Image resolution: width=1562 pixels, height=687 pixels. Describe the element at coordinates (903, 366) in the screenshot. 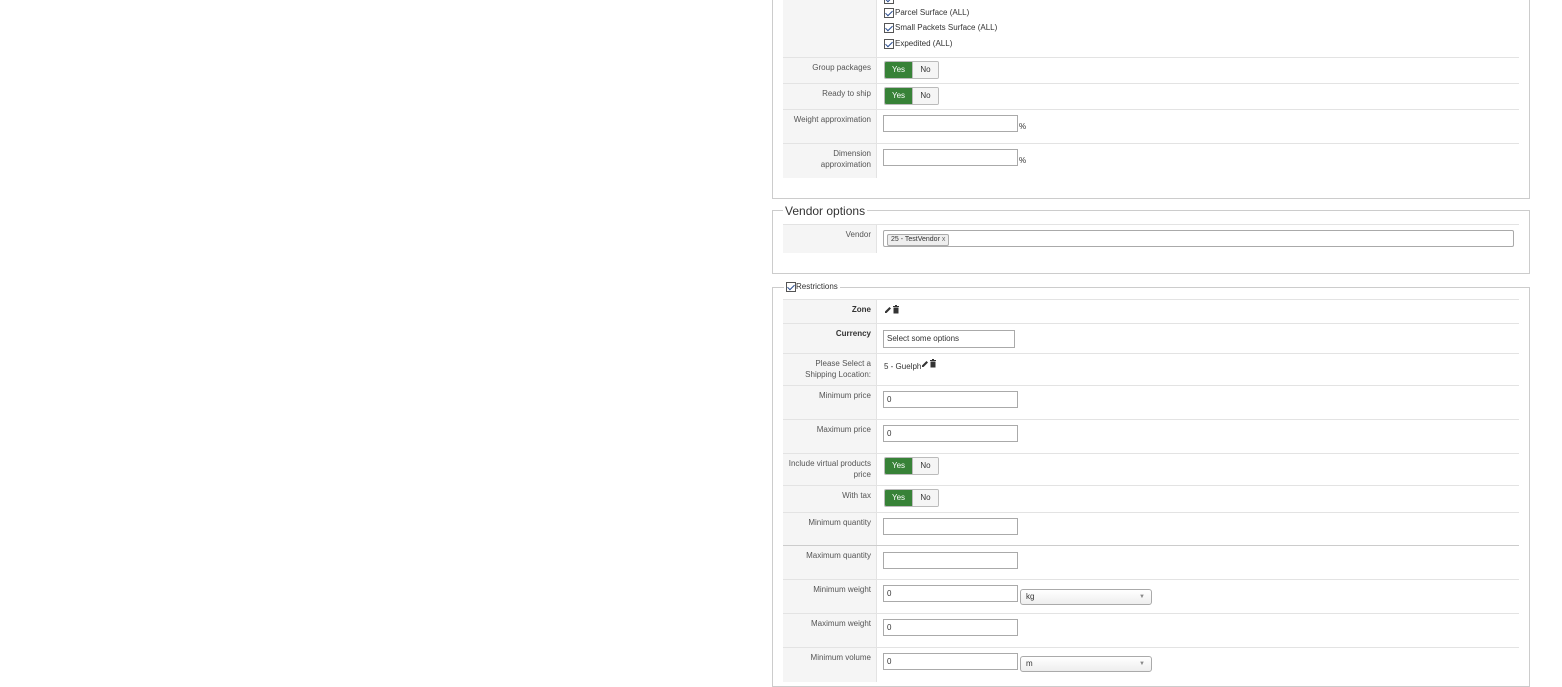

I see `shipping-location-value: 5 - Guelph` at that location.